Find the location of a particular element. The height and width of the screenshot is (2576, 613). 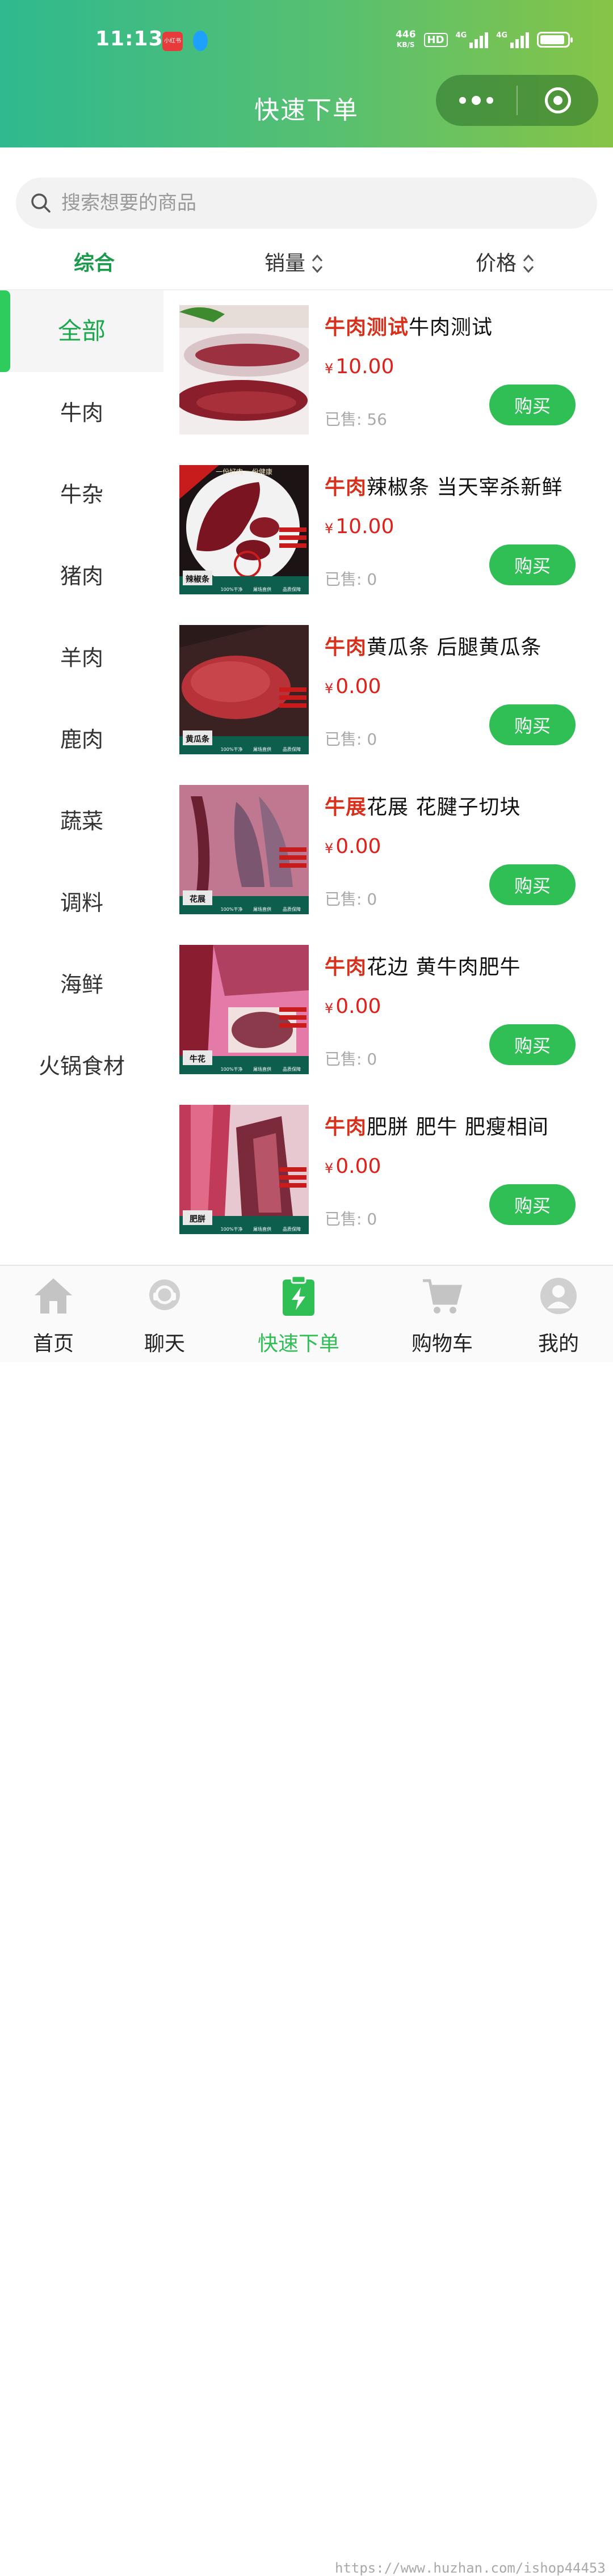

image-caption: 肥胼 is located at coordinates (197, 1219).